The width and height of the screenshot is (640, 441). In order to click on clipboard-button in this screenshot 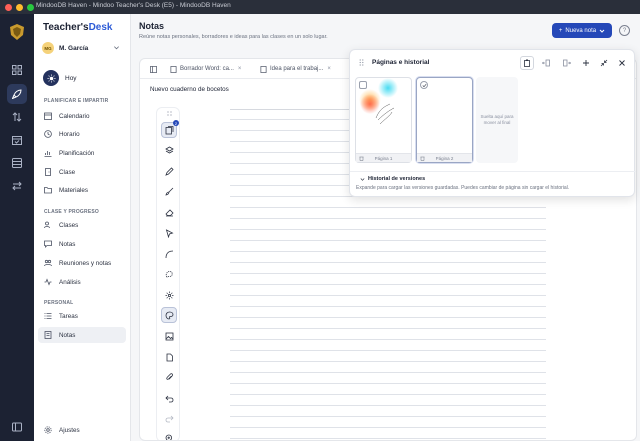, I will do `click(527, 63)`.